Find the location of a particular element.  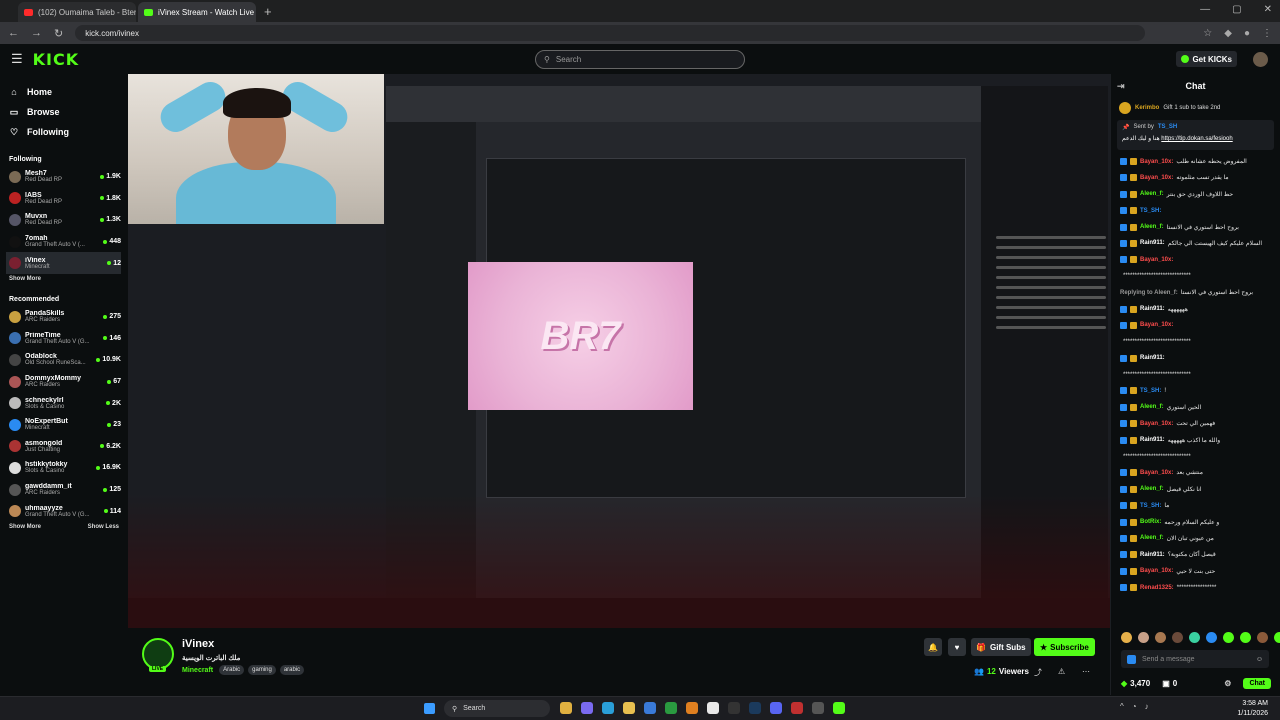

sidebar-channel-odablock: Odablock Old School RuneSca... 10.9K is located at coordinates (65, 360).